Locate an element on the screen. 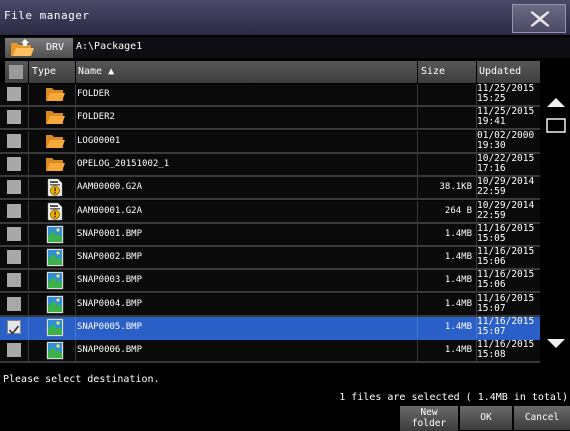 The height and width of the screenshot is (431, 570). file-row: SNAP0003.BMP 1.4MB 11/16/2015 15:06 is located at coordinates (270, 282).